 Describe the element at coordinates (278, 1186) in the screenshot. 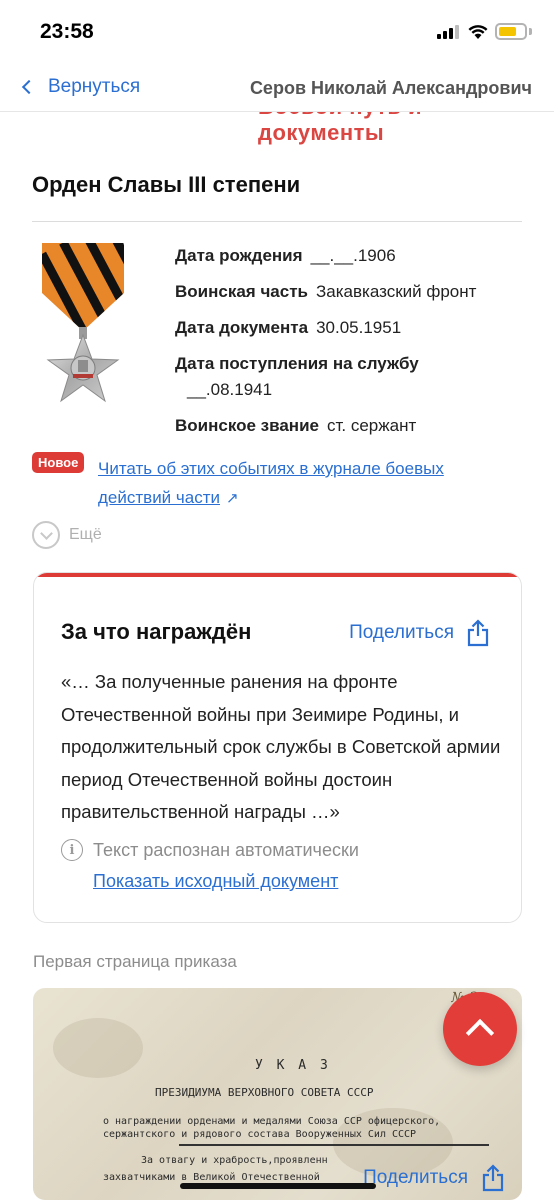

I see `home-indicator` at that location.